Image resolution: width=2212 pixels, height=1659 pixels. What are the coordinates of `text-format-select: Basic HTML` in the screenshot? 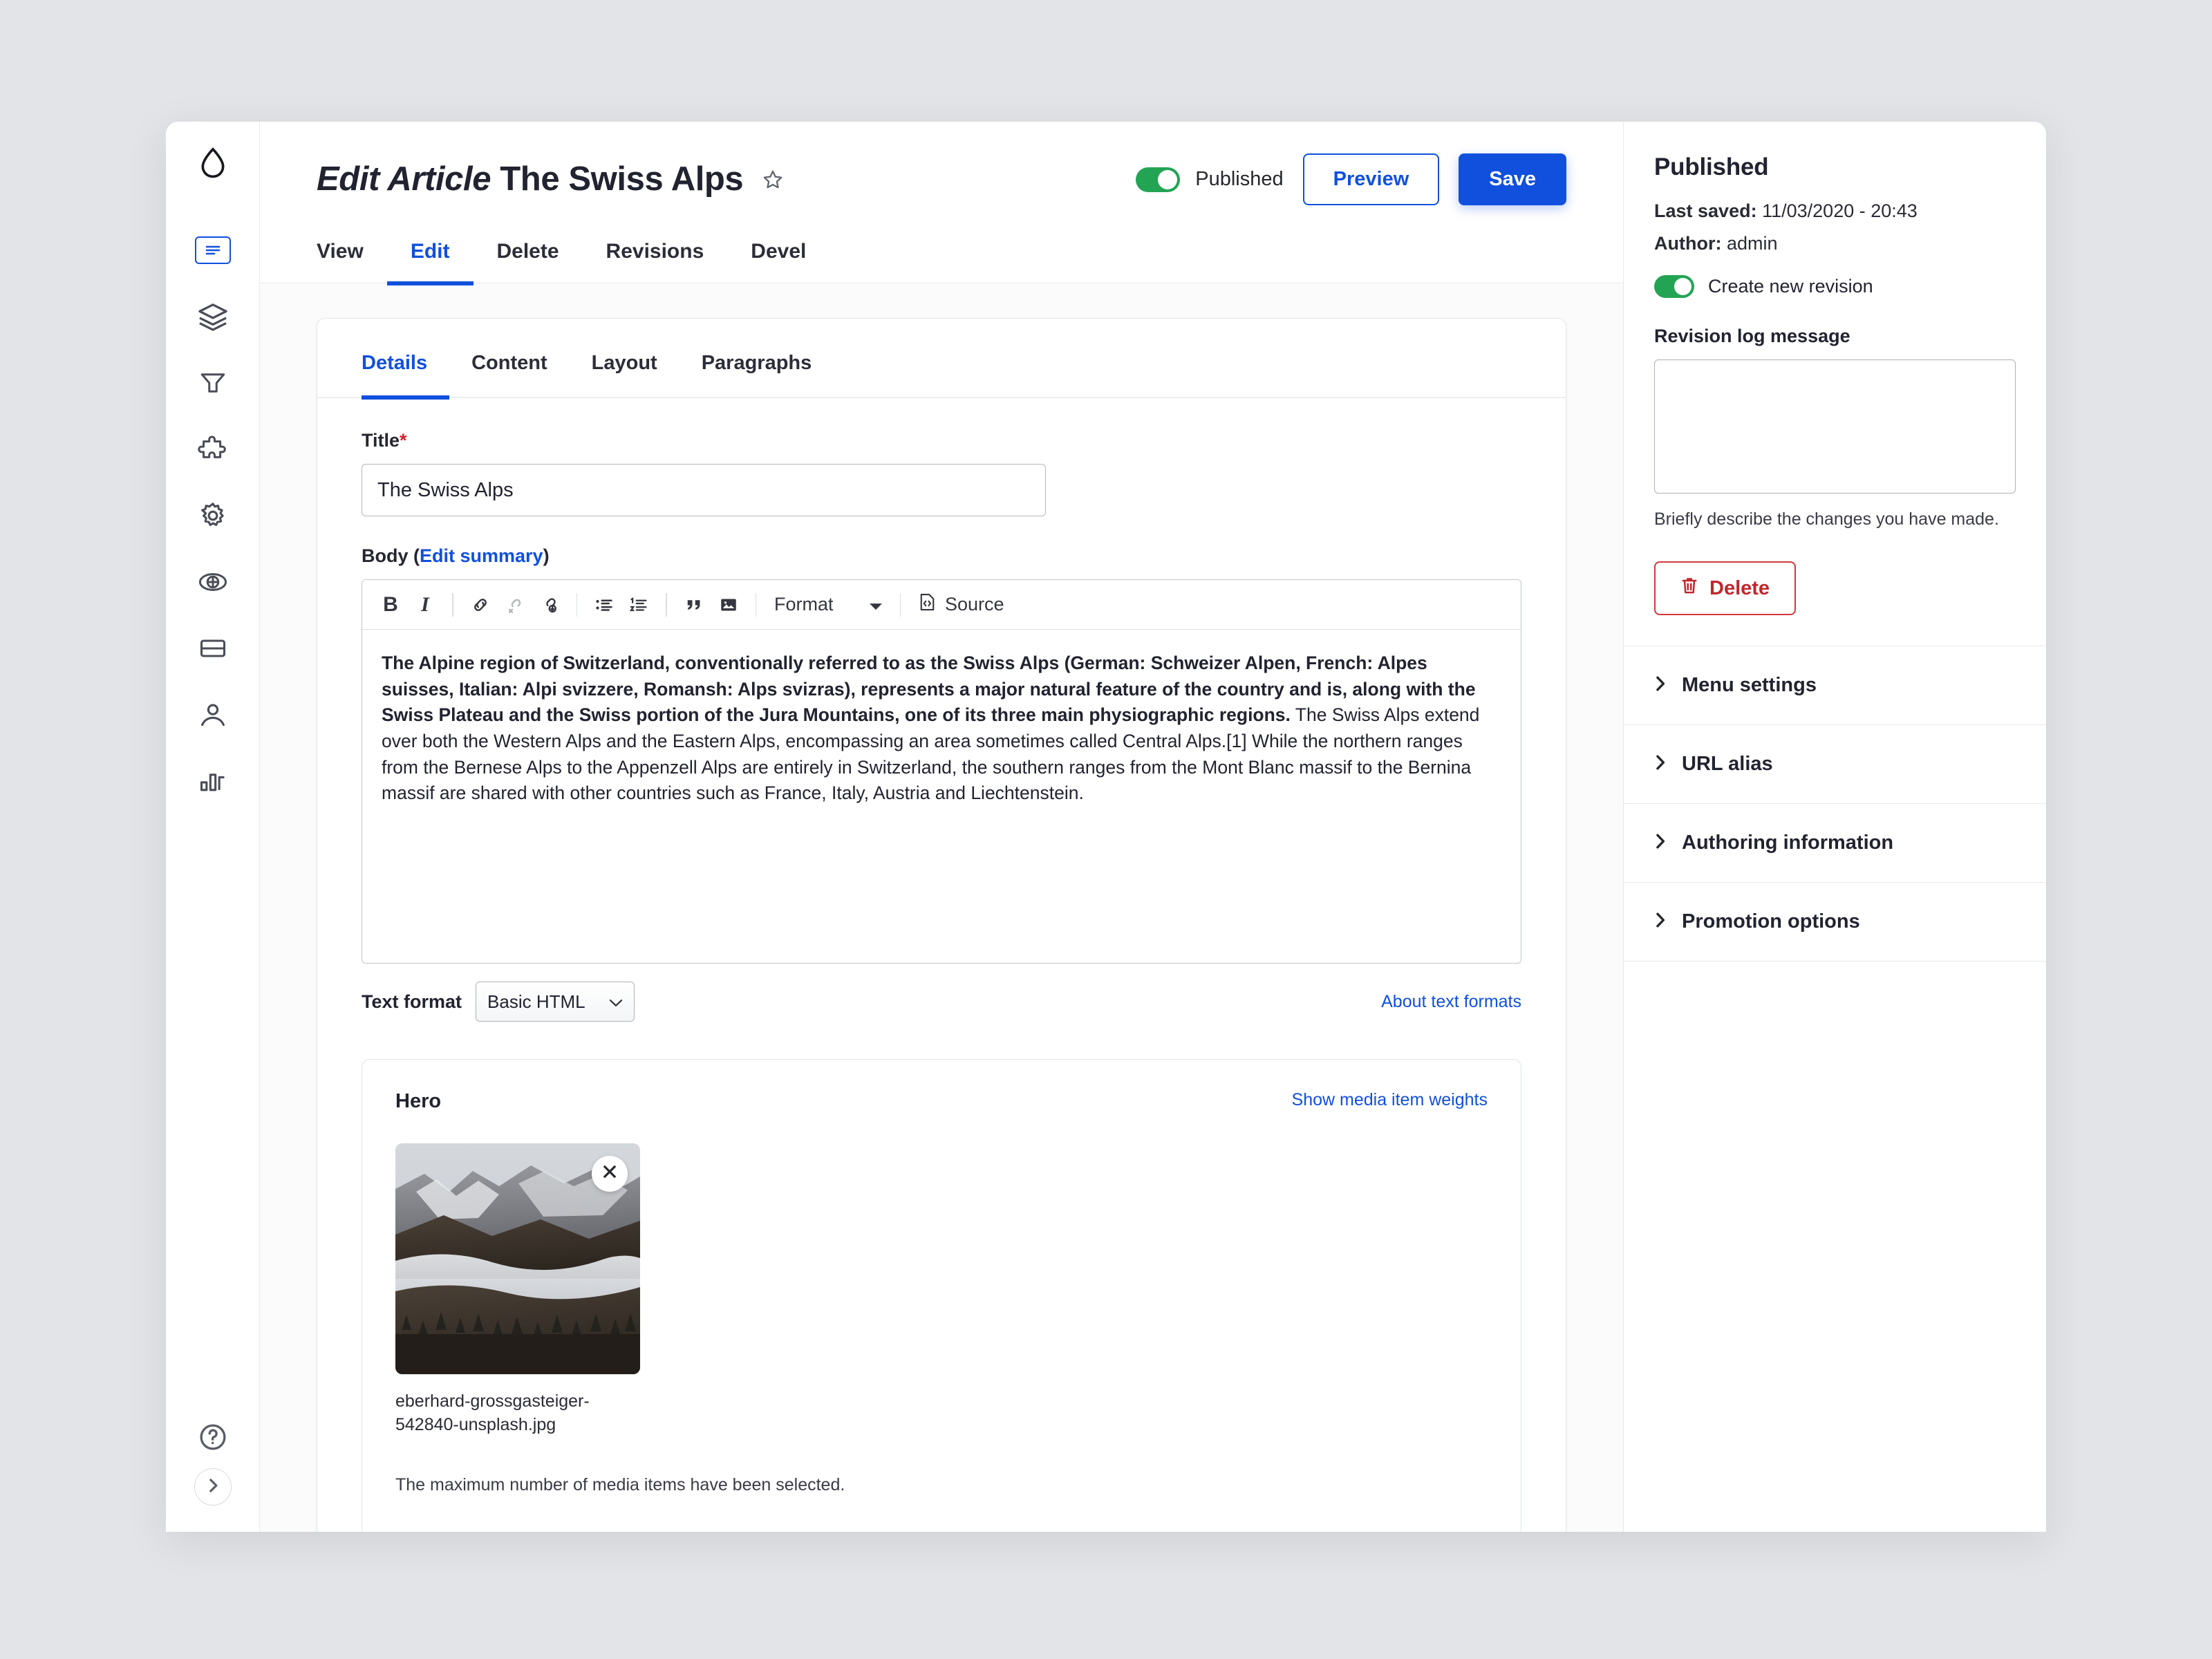 It's located at (555, 1002).